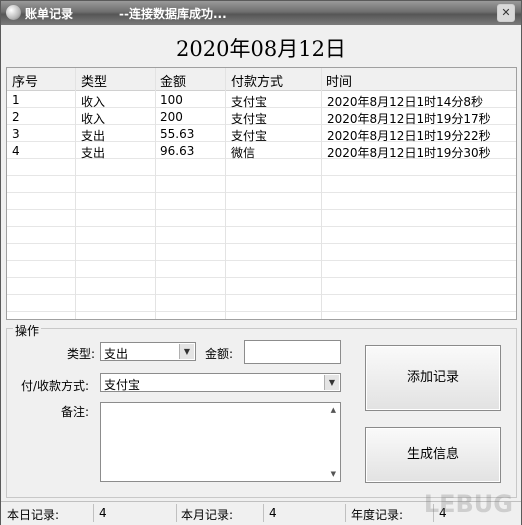  Describe the element at coordinates (25, 80) in the screenshot. I see `column-header-index: 序号` at that location.